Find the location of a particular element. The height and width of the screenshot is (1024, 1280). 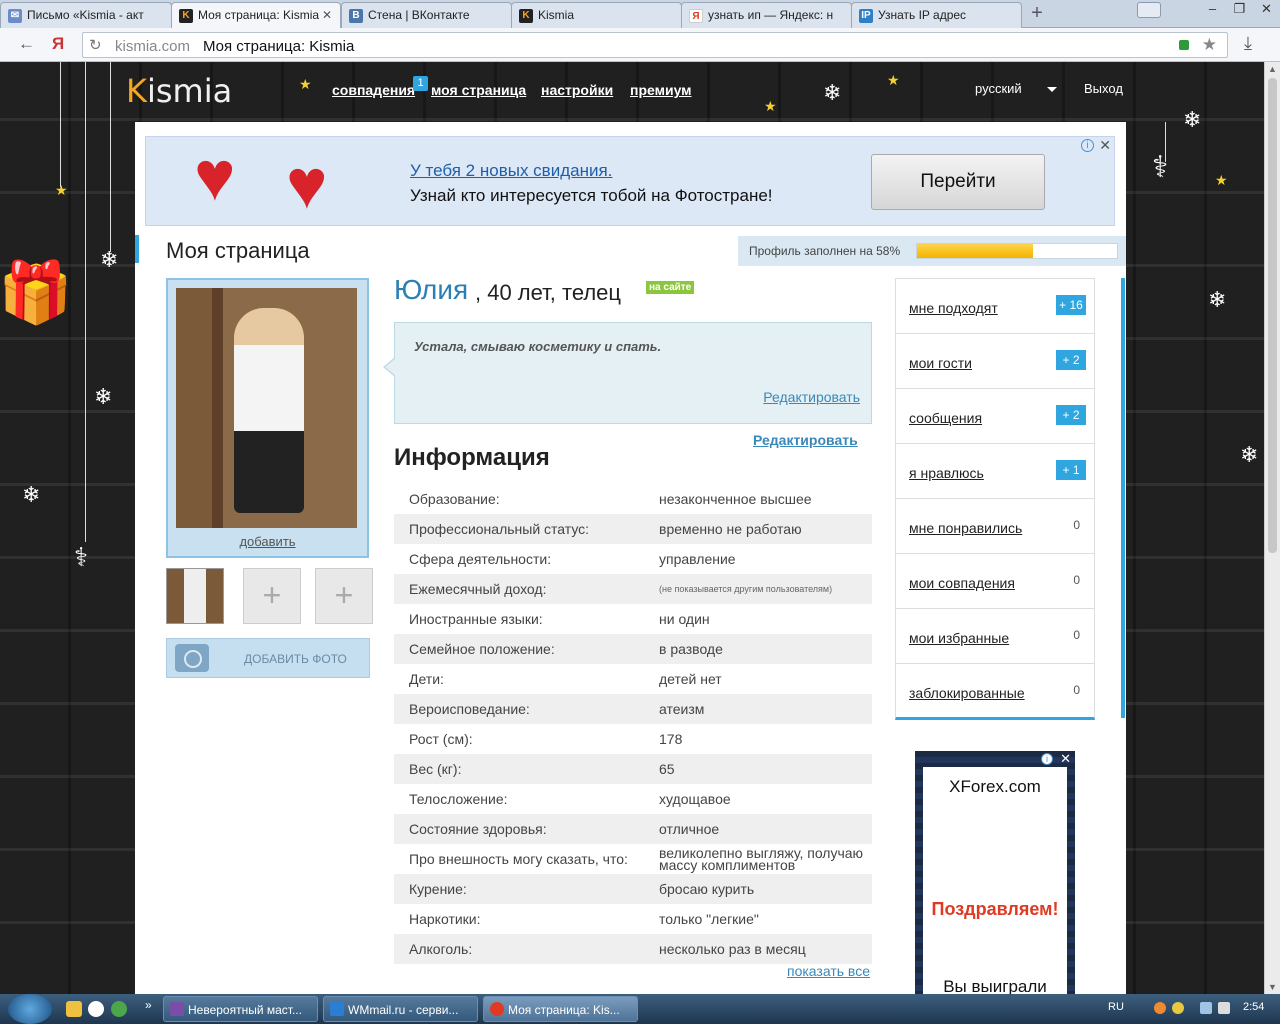

star-icon: ★ is located at coordinates (1209, 45).